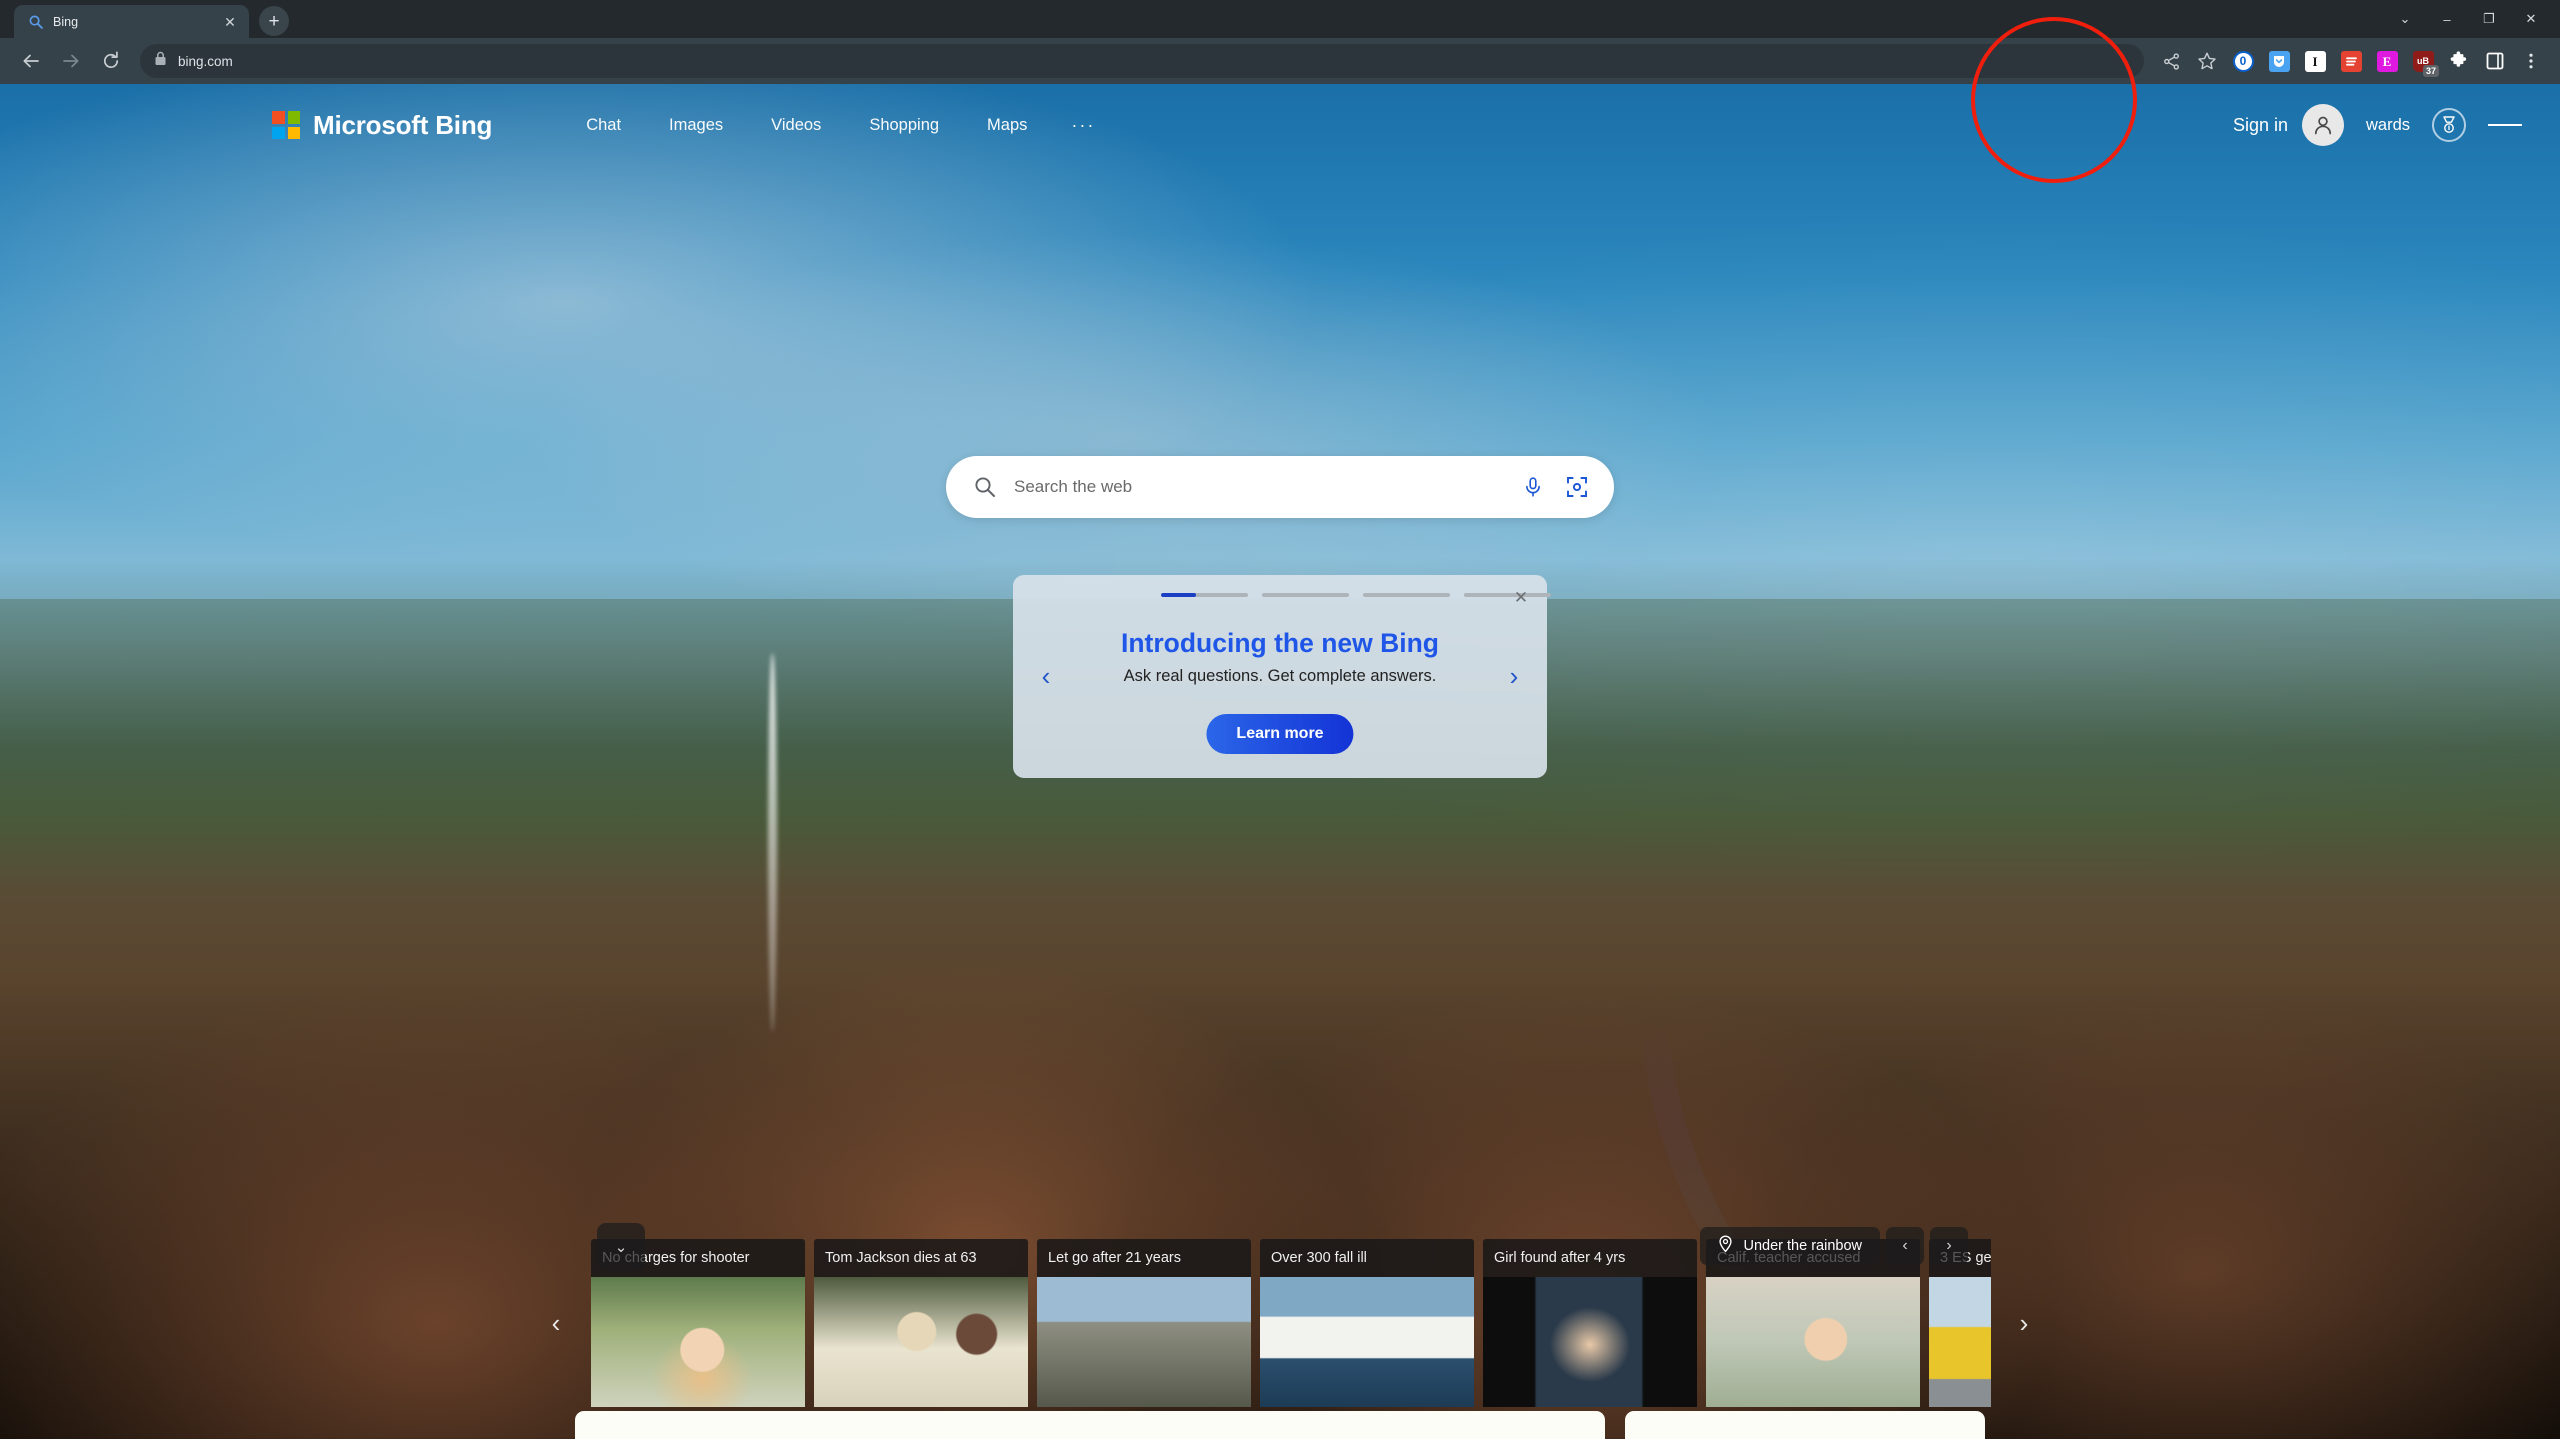  Describe the element at coordinates (1367, 1258) in the screenshot. I see `news-headline: Over 300 fall ill` at that location.